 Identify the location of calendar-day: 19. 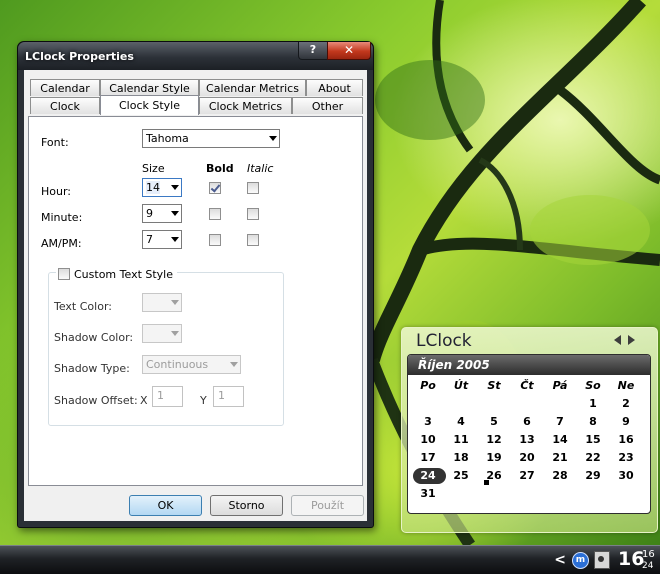
(494, 457).